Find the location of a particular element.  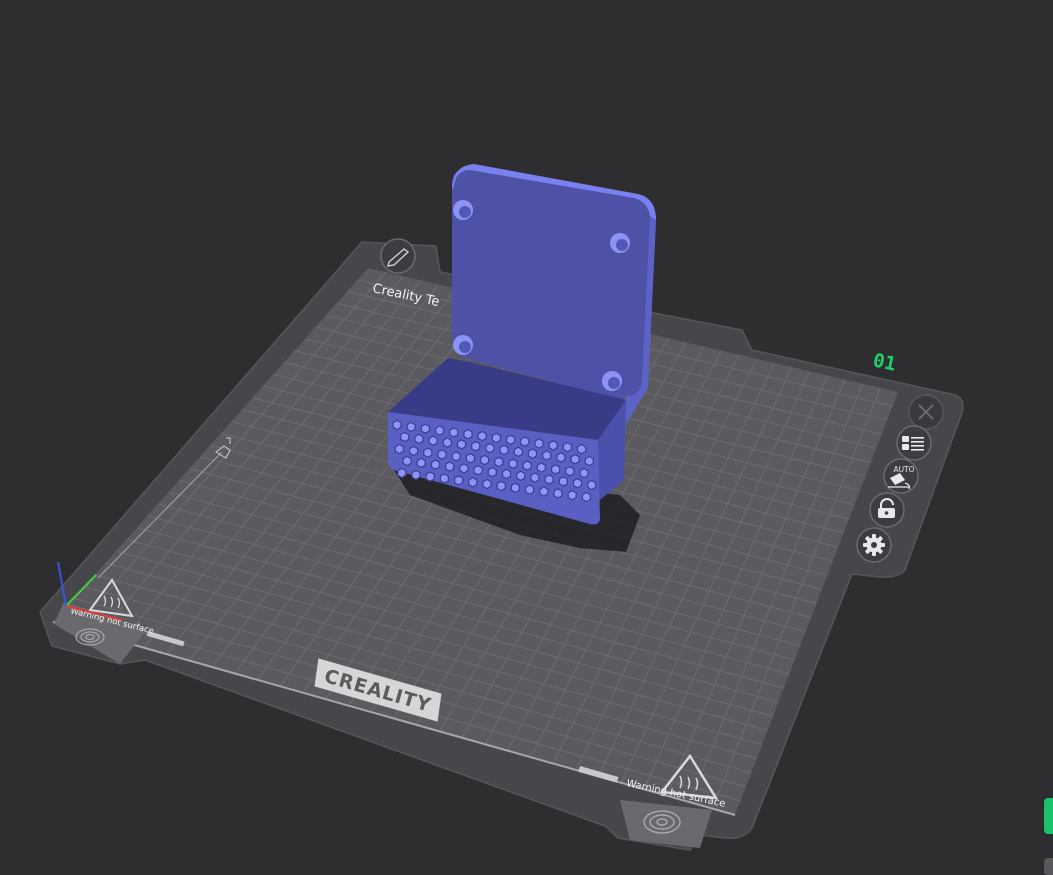

gear-icon is located at coordinates (874, 545).